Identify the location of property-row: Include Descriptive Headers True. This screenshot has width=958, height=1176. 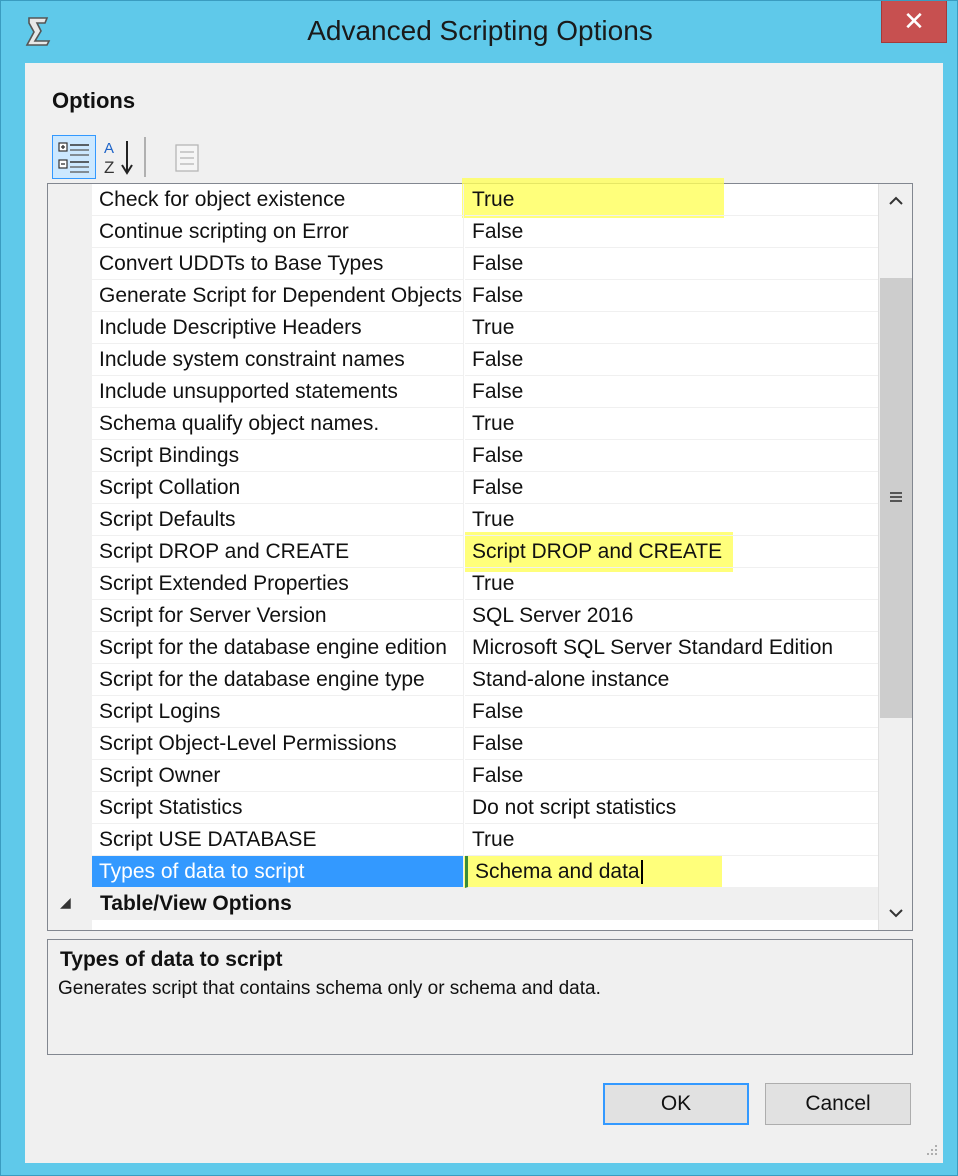
(463, 328).